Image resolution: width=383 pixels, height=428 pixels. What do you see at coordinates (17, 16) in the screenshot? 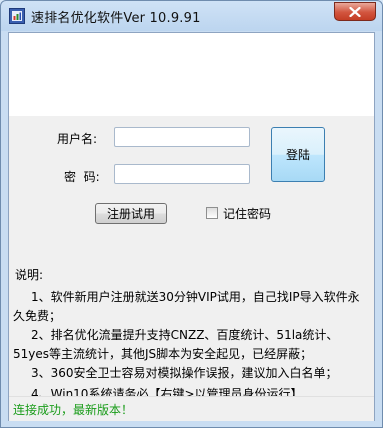
I see `app-icon` at bounding box center [17, 16].